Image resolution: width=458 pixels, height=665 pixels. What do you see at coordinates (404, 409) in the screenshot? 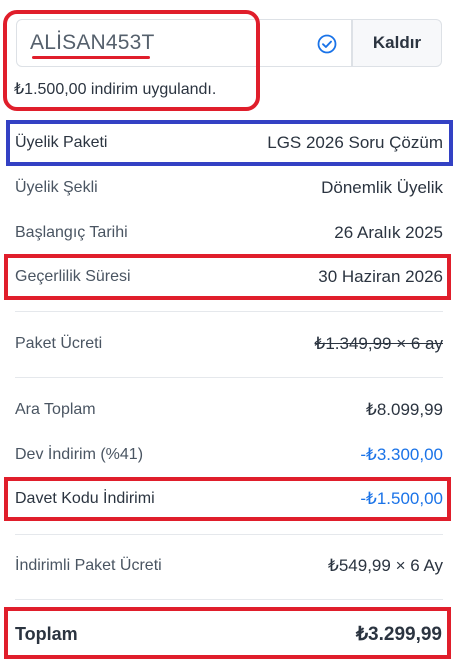
I see `subtotal-value: ₺8.099,99` at bounding box center [404, 409].